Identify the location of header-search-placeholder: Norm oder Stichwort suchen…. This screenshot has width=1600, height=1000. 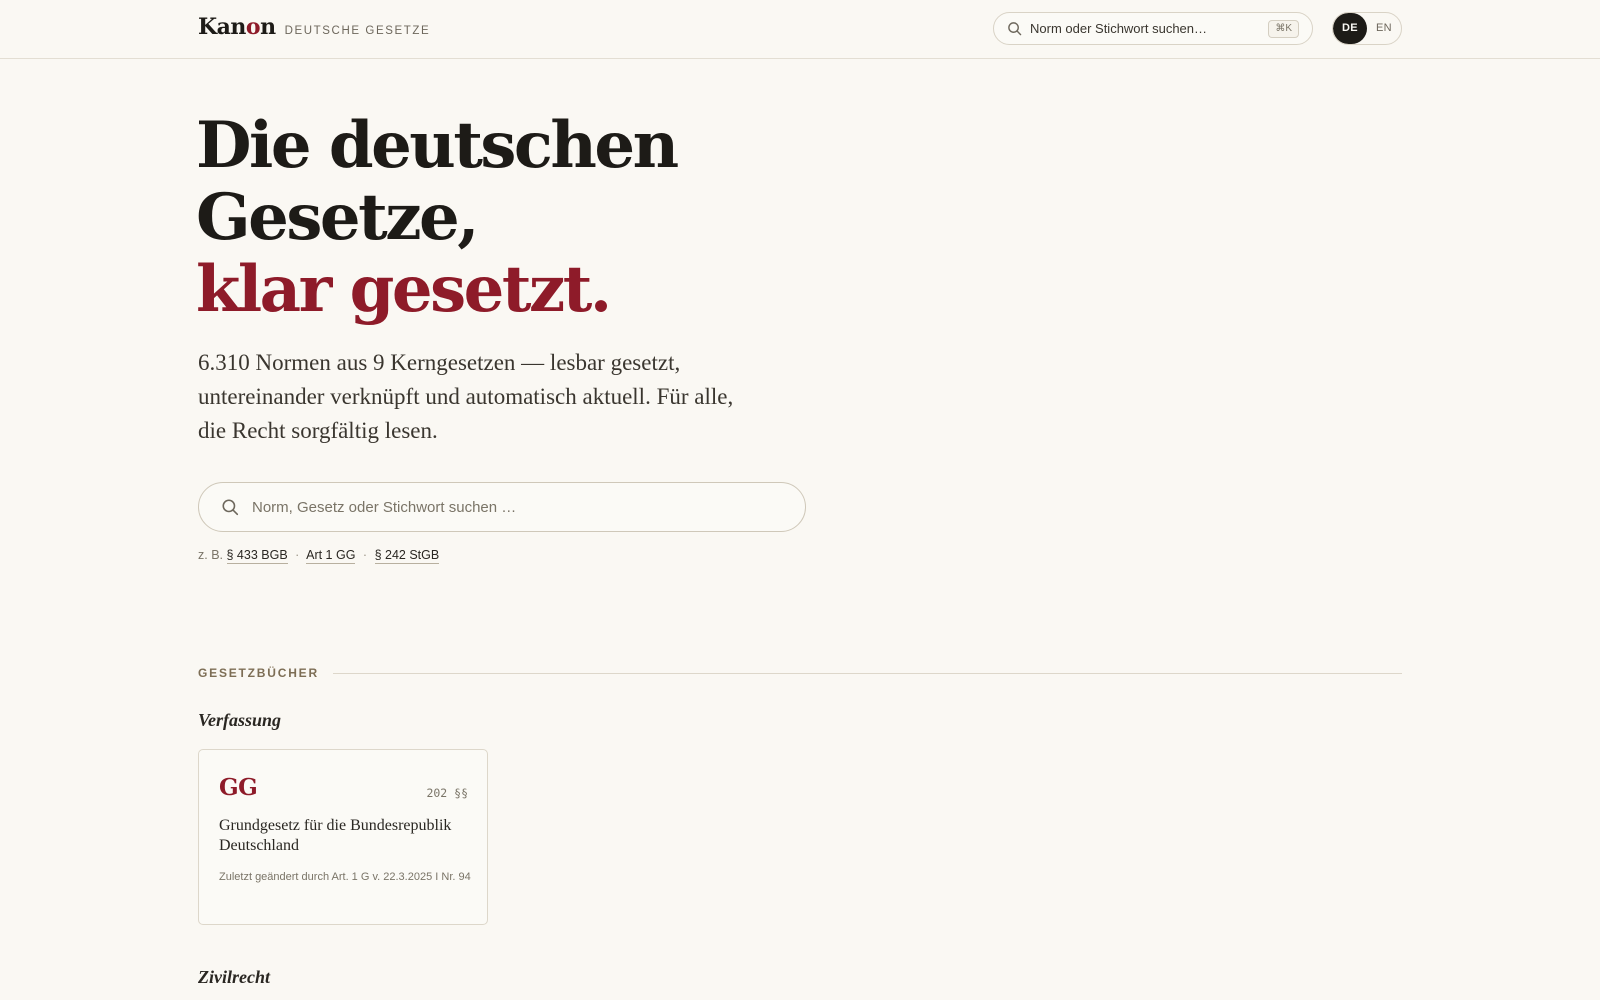
(1119, 28).